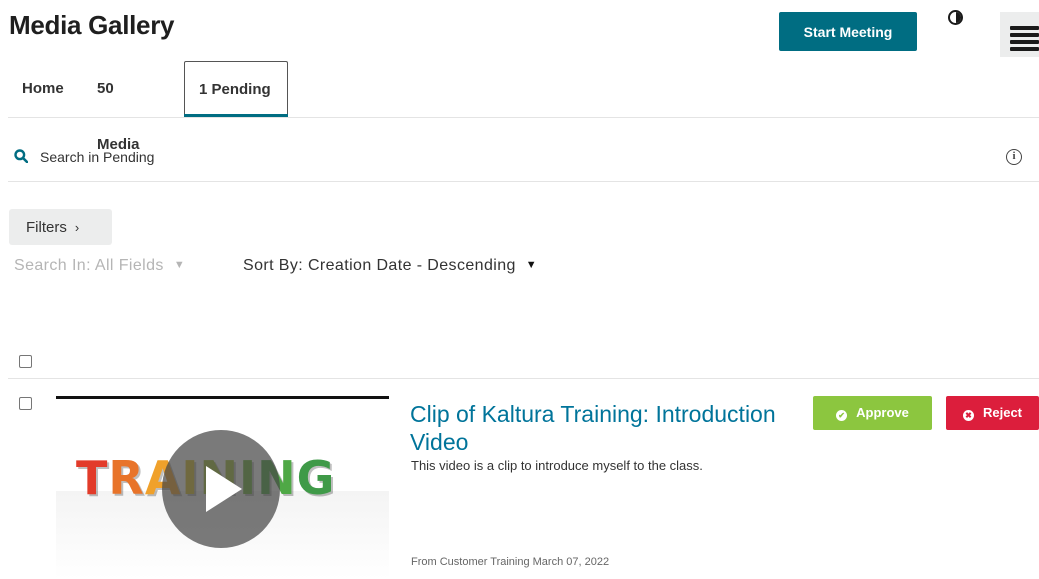  Describe the element at coordinates (882, 412) in the screenshot. I see `approve-label: Approve` at that location.